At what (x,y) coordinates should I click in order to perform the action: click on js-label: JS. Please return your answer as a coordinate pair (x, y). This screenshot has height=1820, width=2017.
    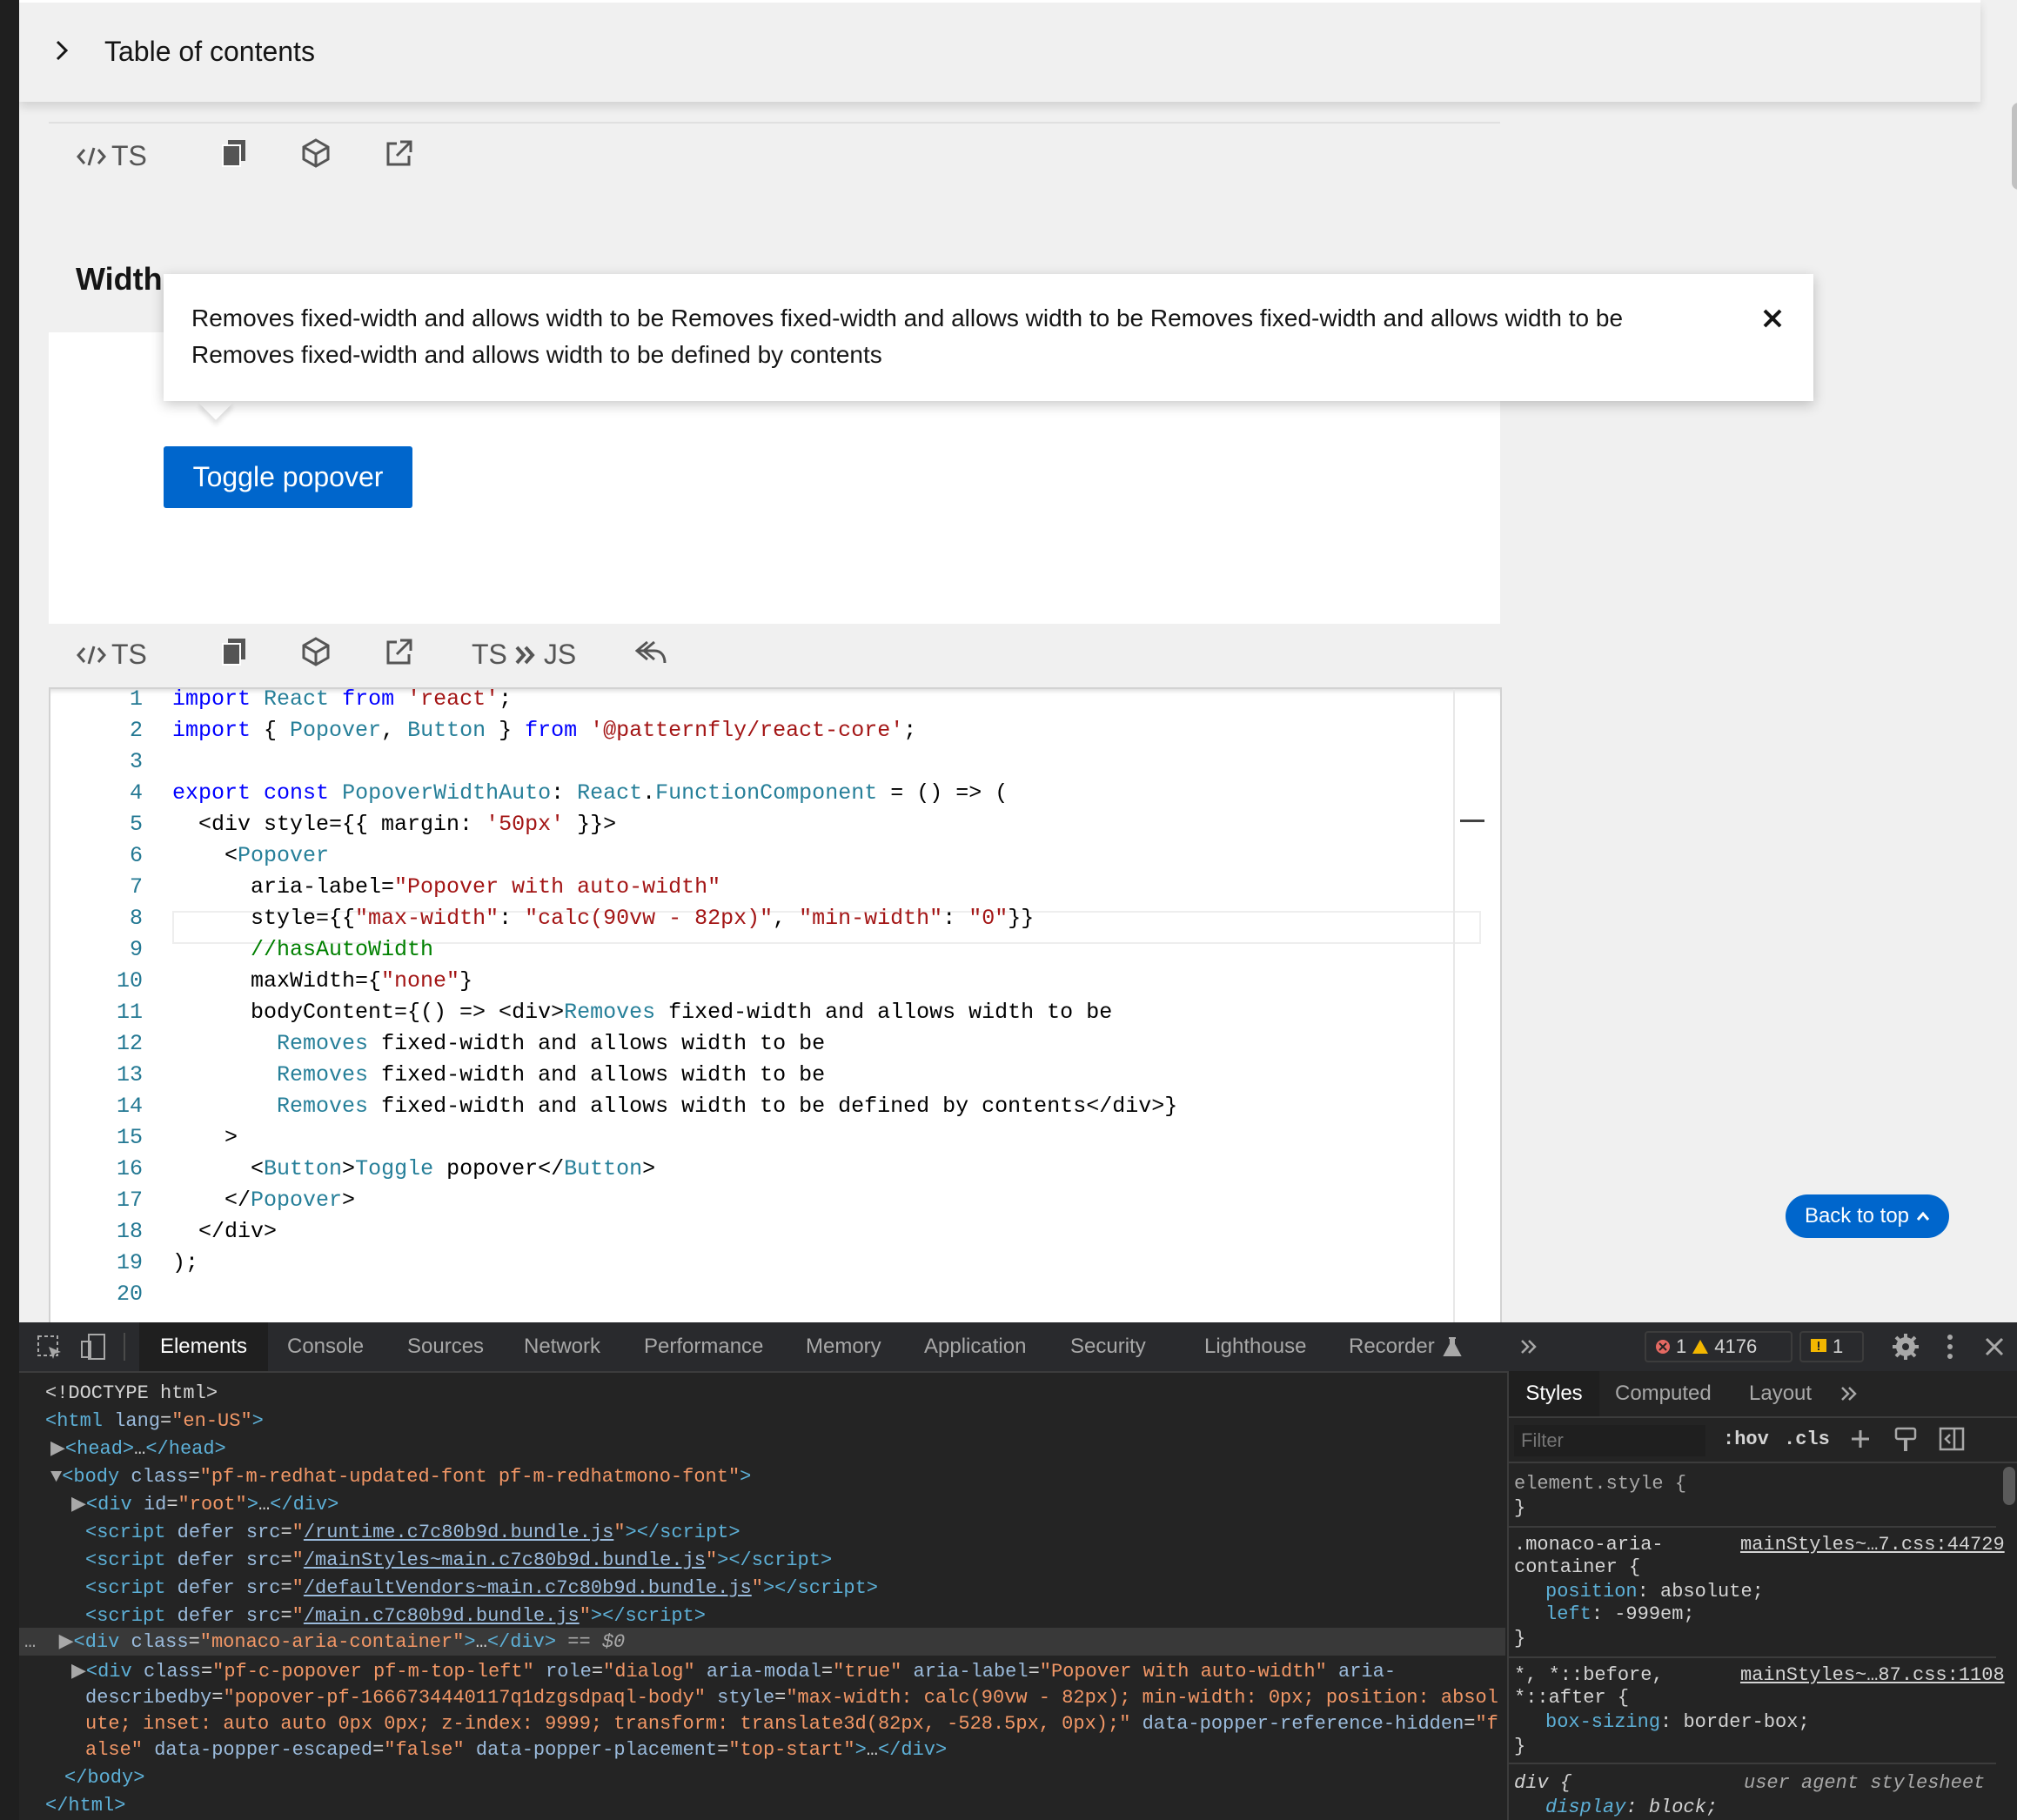
    Looking at the image, I should click on (560, 654).